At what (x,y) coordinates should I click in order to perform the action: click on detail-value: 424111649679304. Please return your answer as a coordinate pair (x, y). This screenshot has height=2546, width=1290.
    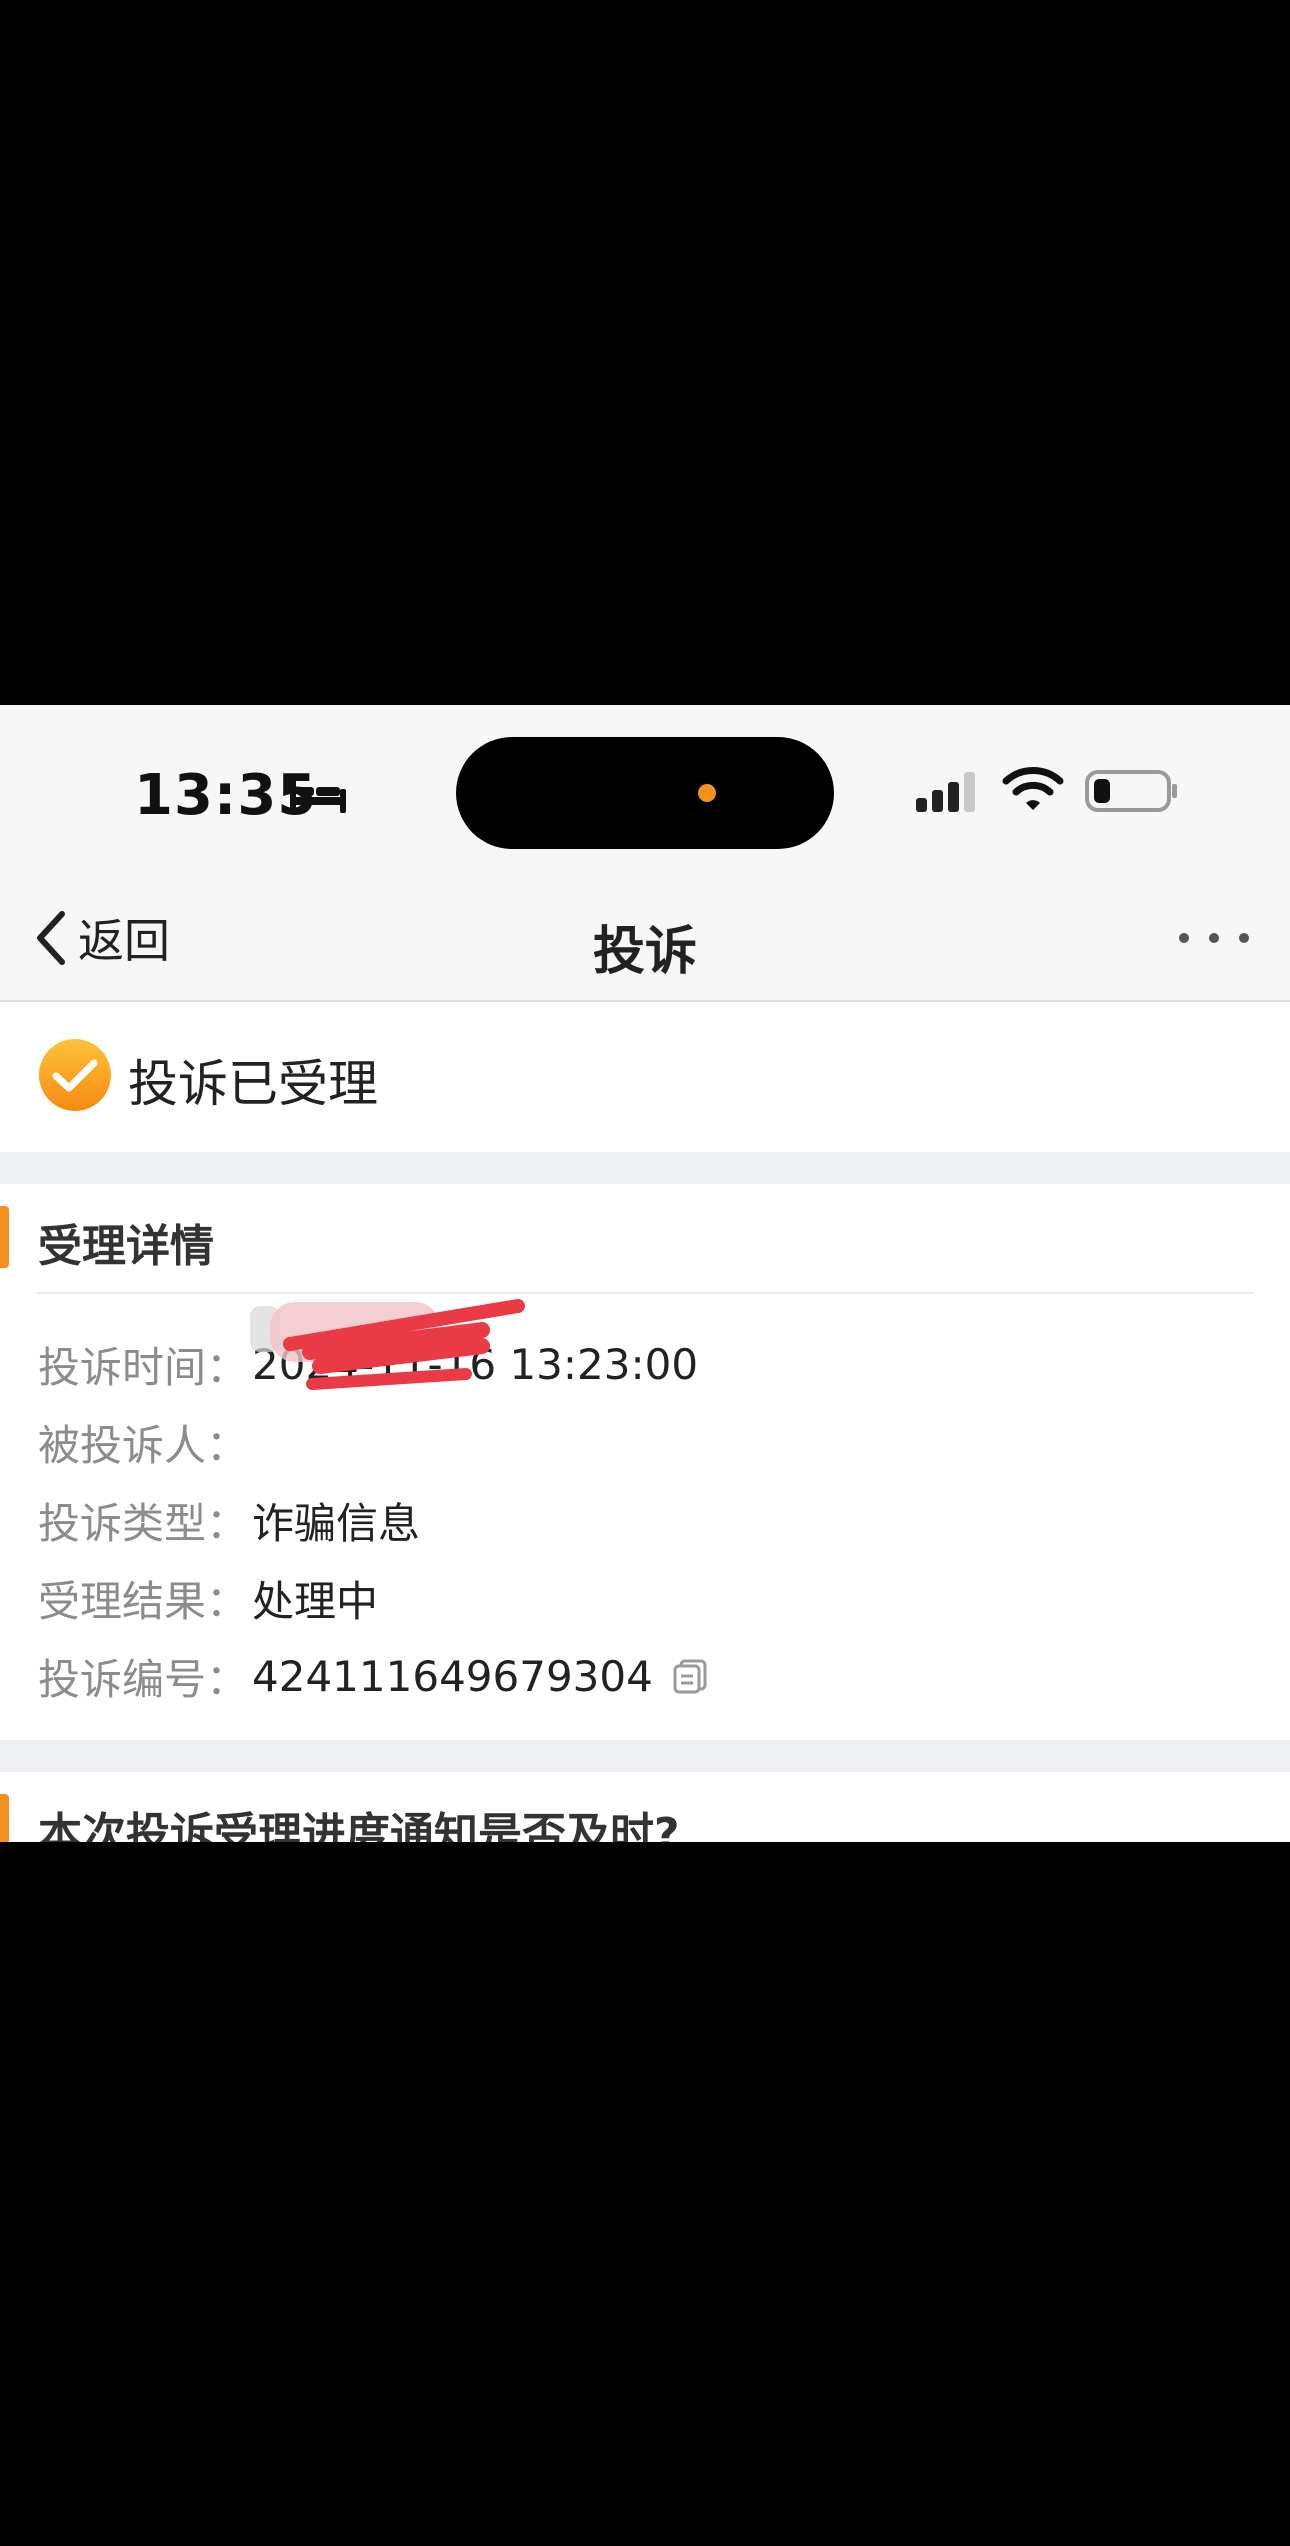
    Looking at the image, I should click on (452, 1676).